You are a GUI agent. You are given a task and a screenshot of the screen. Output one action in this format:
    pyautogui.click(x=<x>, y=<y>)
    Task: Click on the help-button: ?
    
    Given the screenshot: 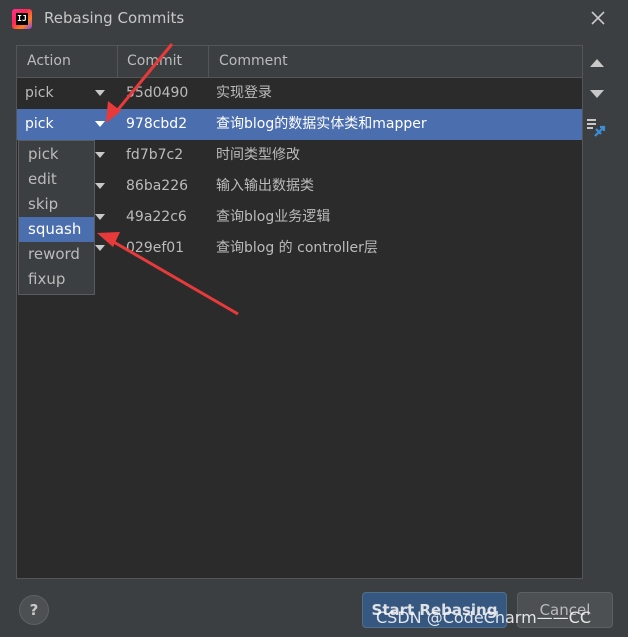 What is the action you would take?
    pyautogui.click(x=34, y=610)
    